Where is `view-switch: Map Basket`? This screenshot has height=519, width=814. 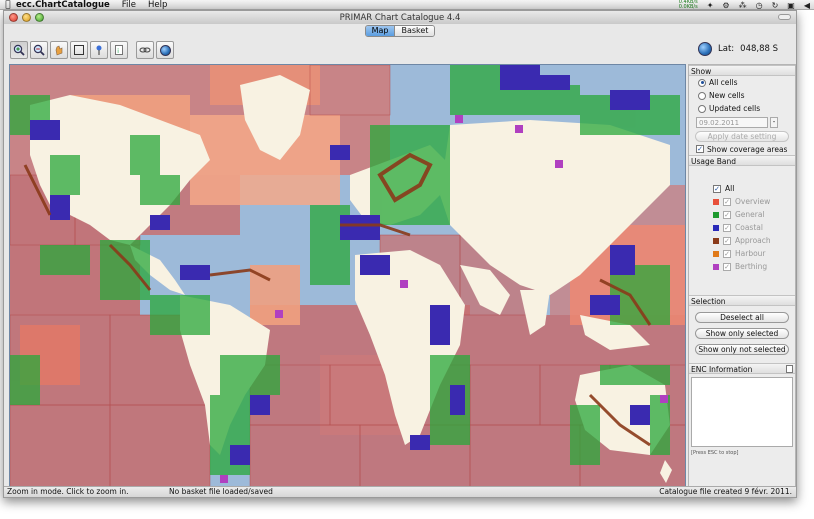
view-switch: Map Basket is located at coordinates (400, 31).